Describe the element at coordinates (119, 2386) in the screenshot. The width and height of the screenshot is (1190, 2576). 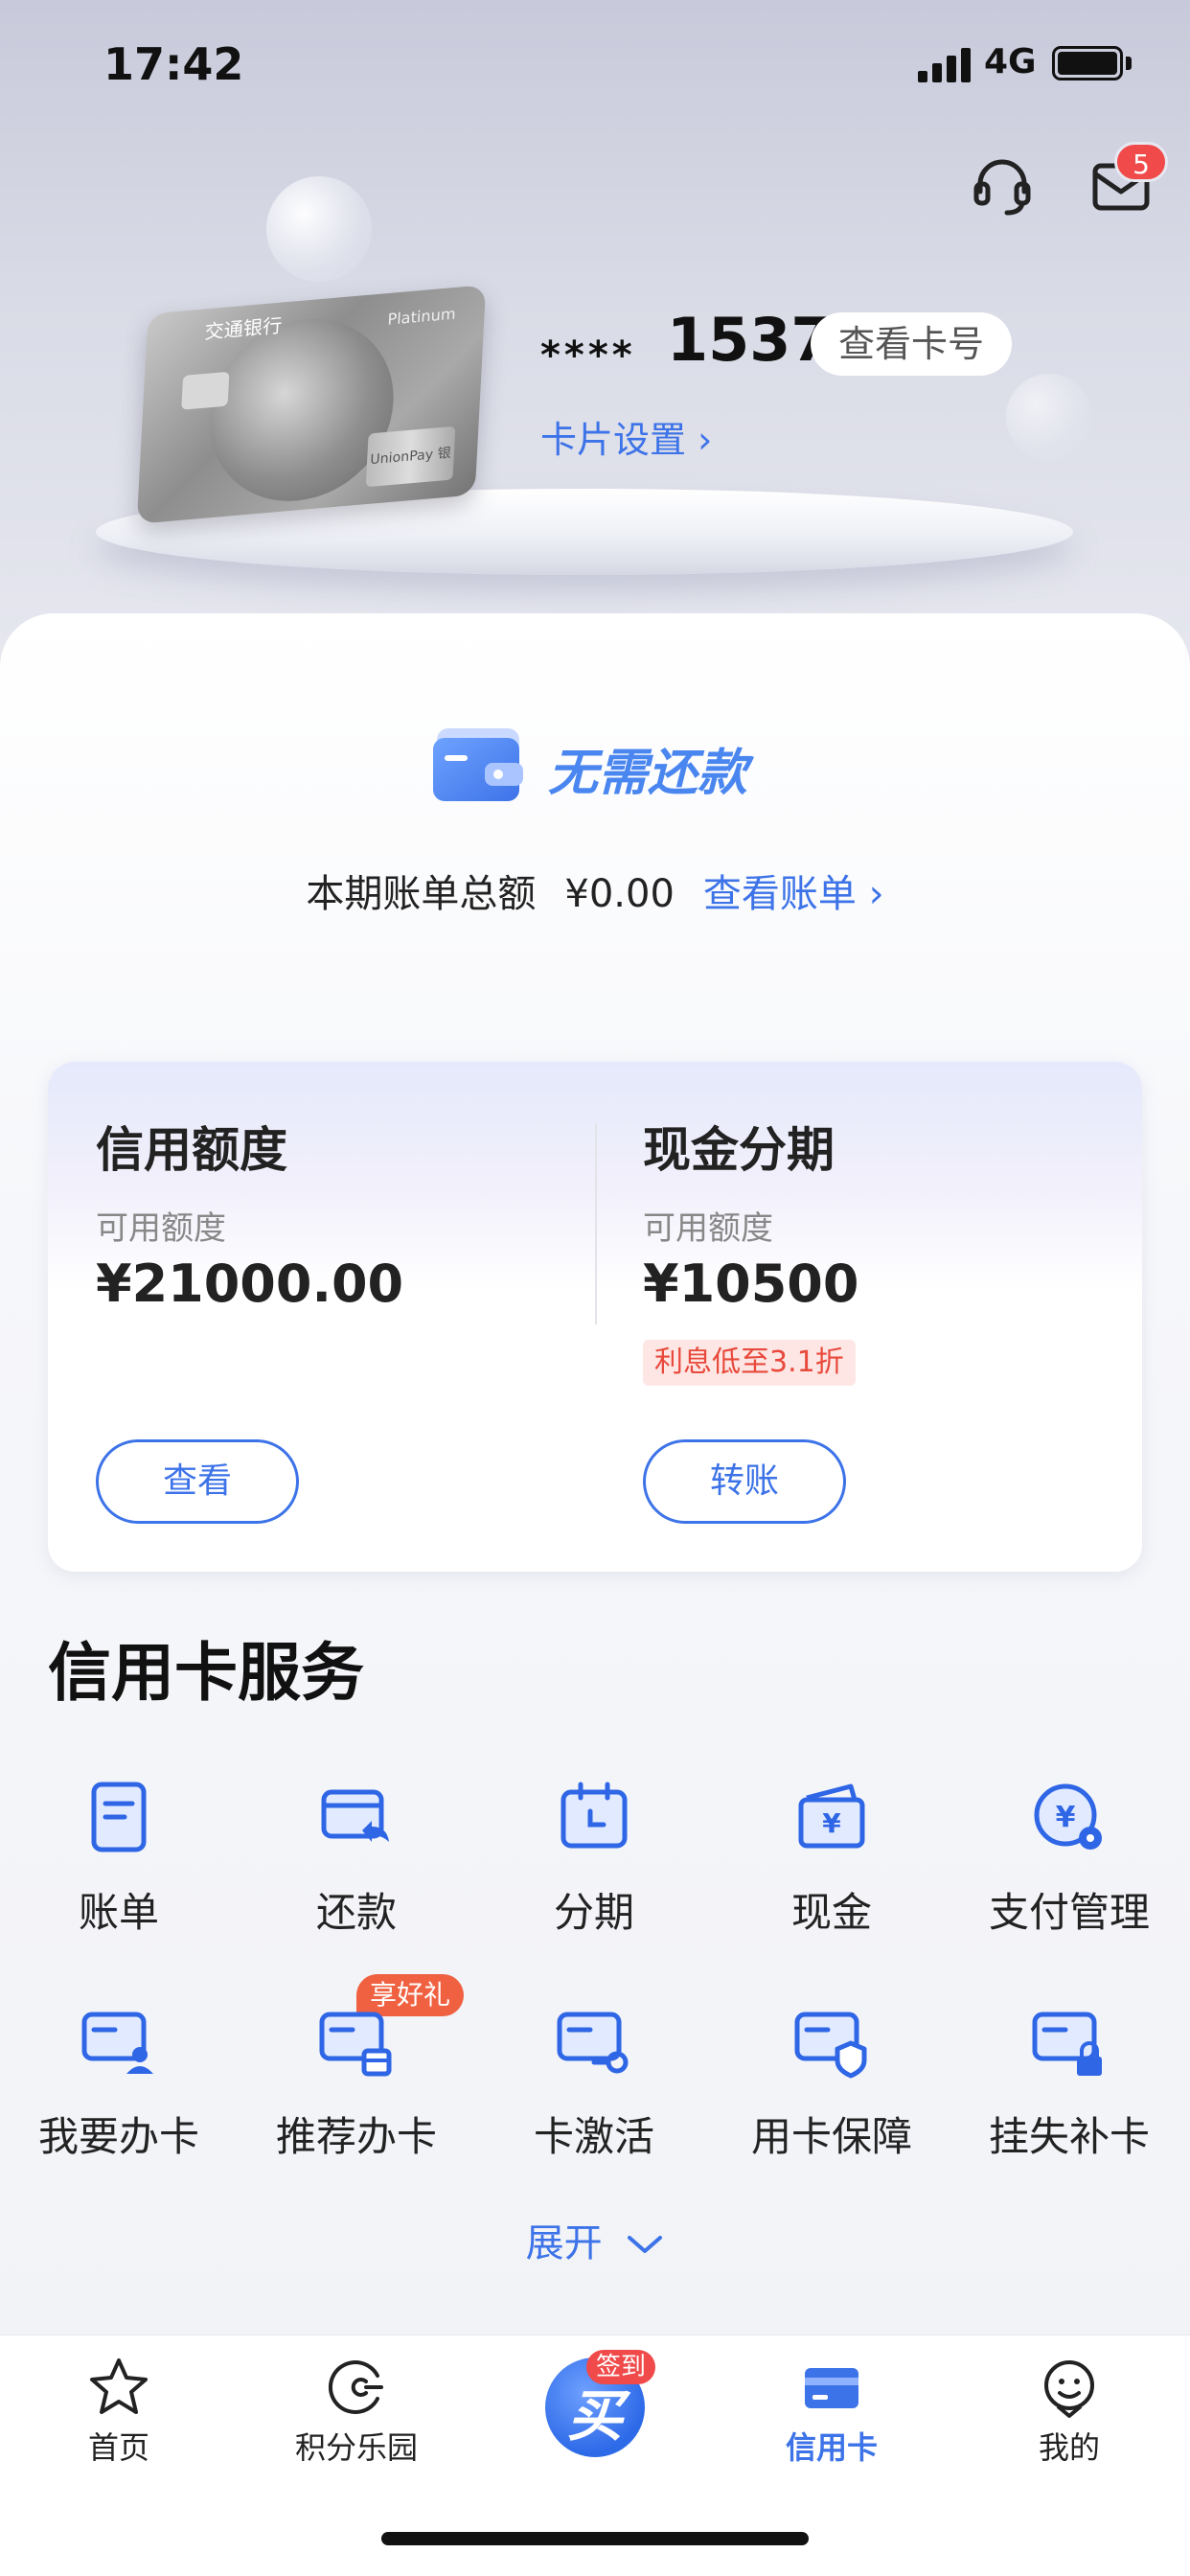
I see `star-icon` at that location.